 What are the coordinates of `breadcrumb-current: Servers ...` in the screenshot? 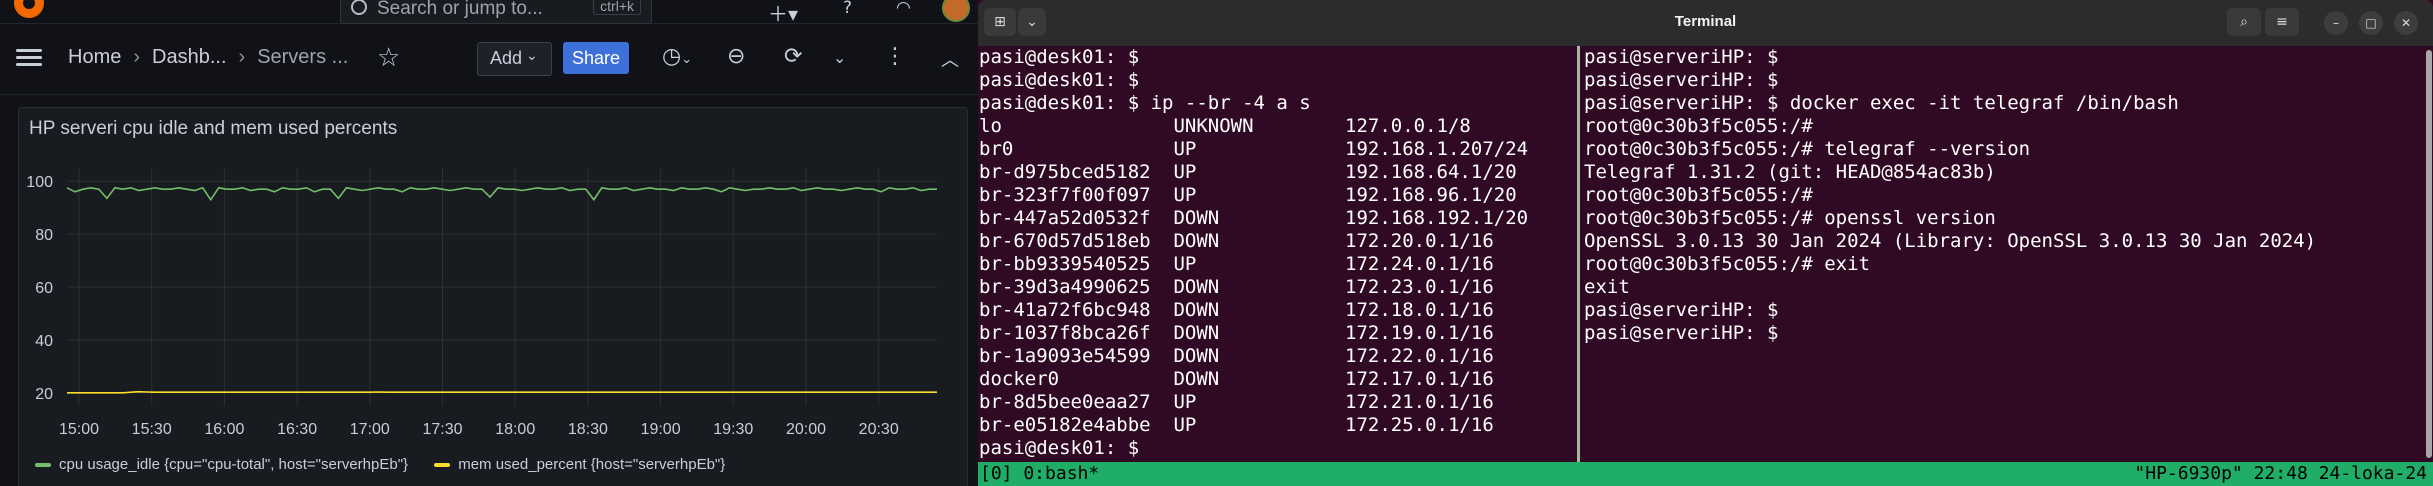 It's located at (302, 57).